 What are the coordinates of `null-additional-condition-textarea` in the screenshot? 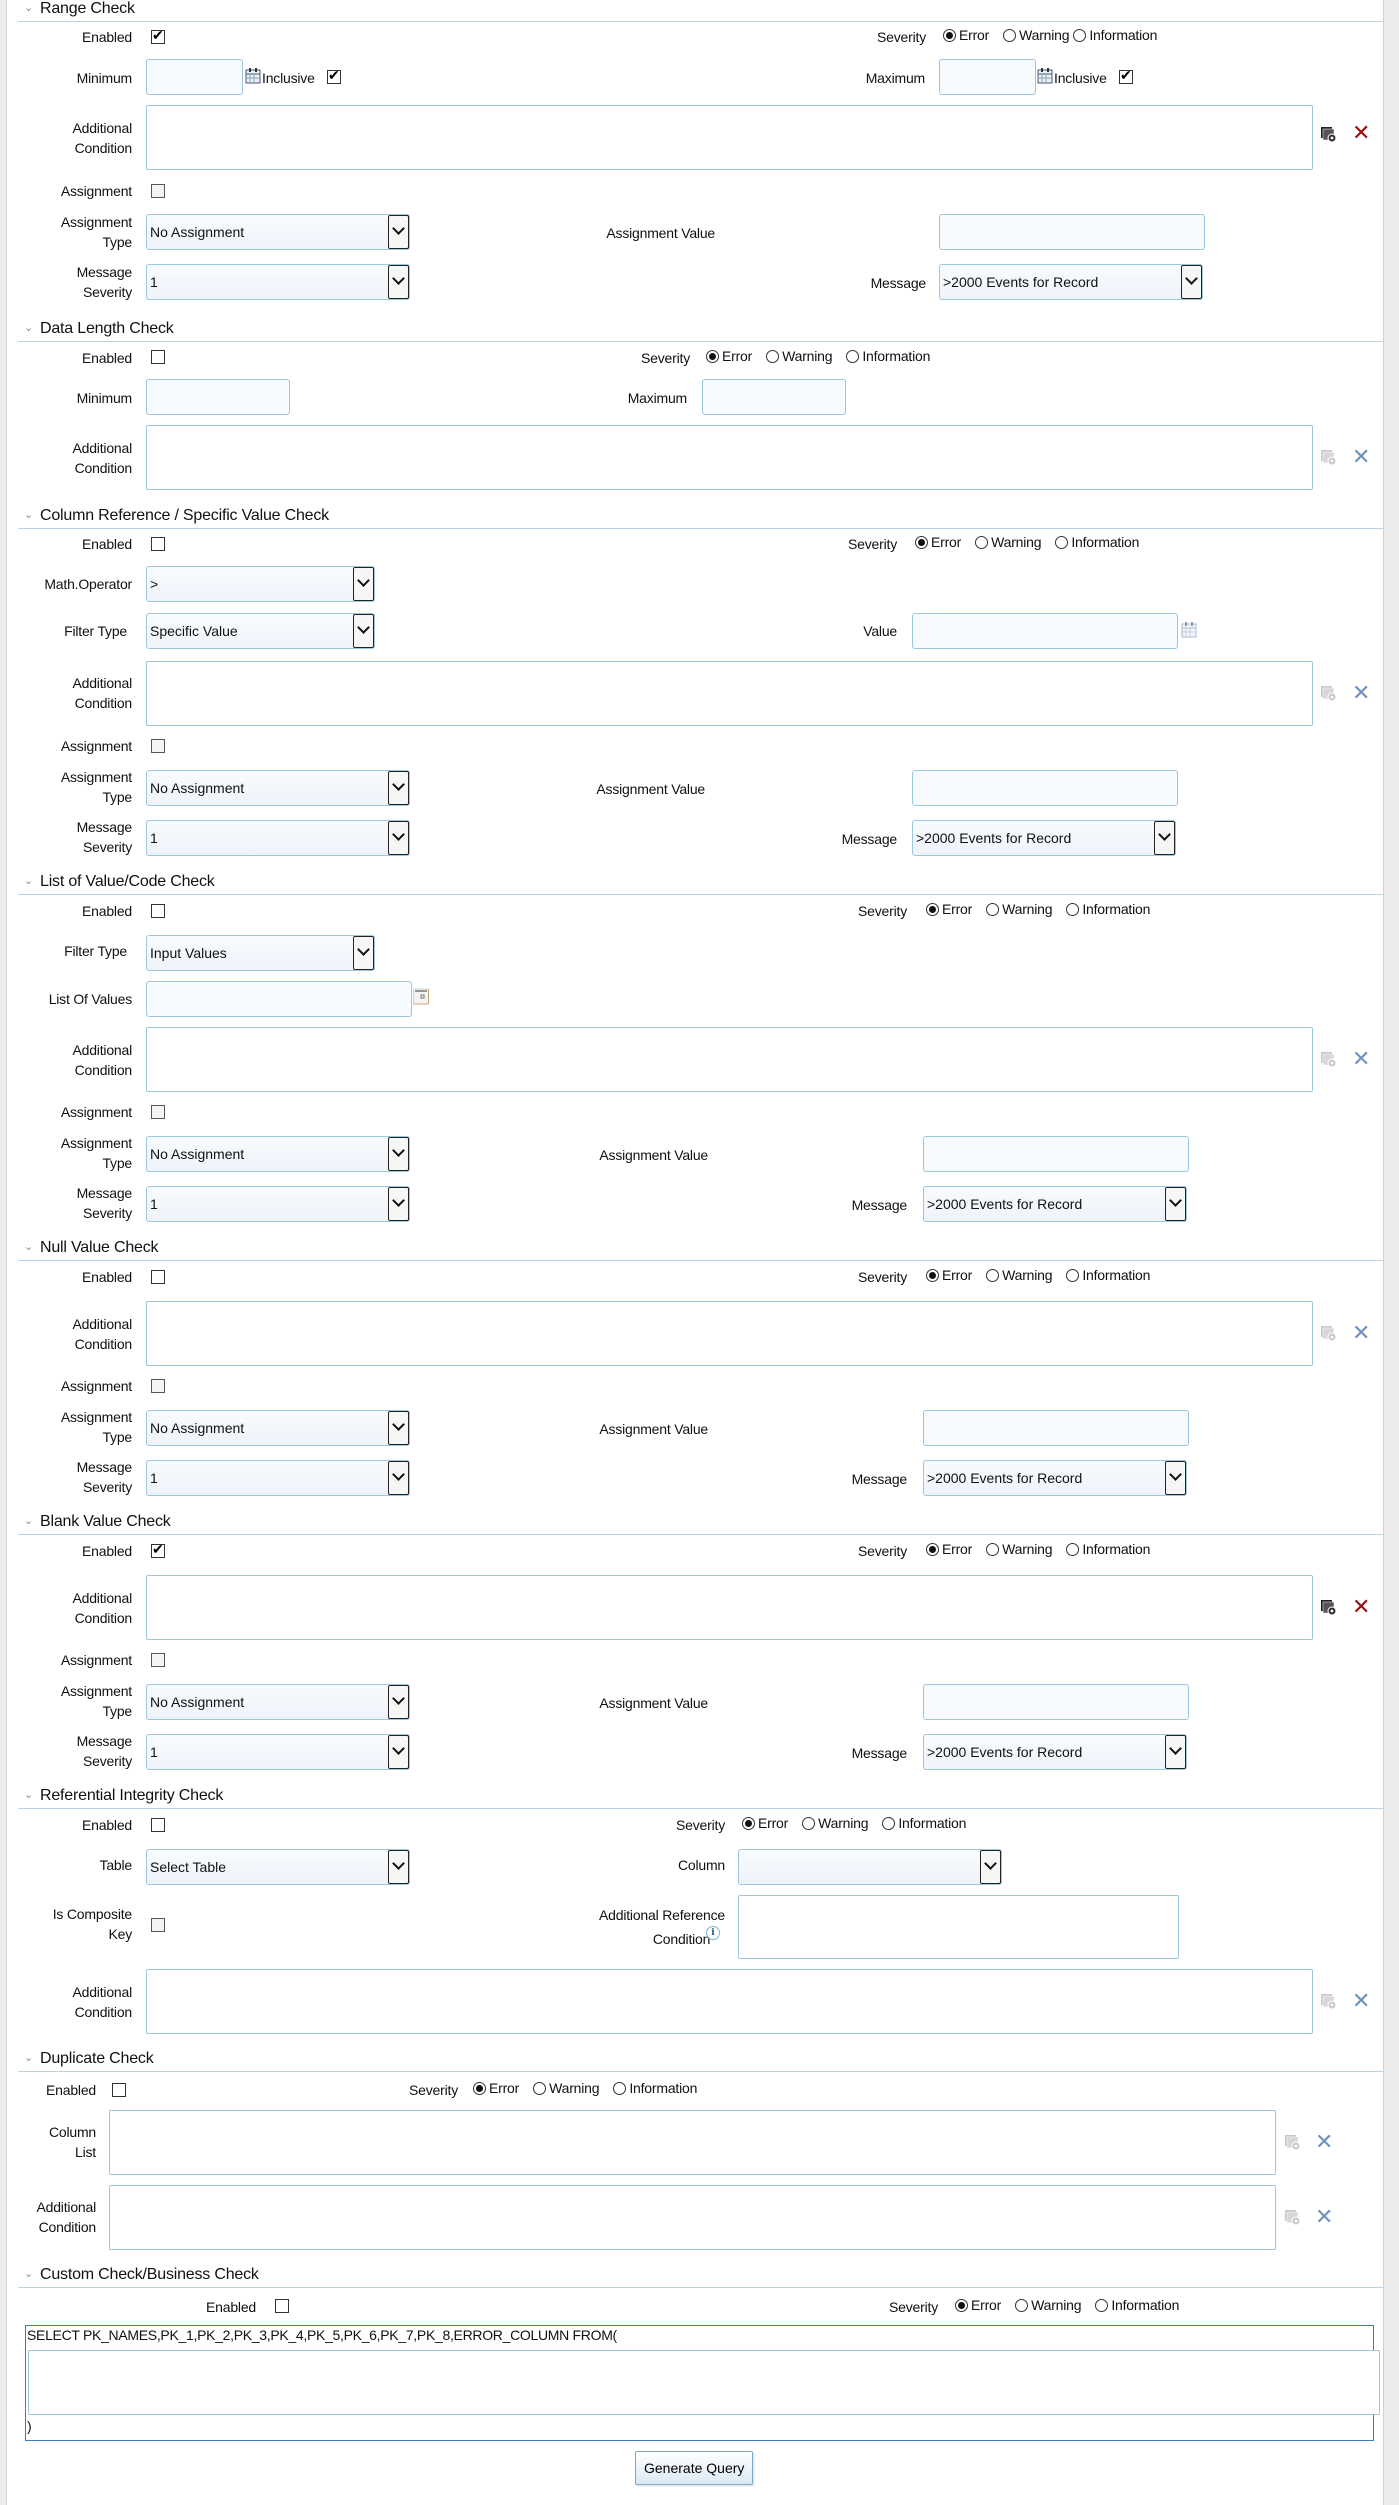 It's located at (729, 1333).